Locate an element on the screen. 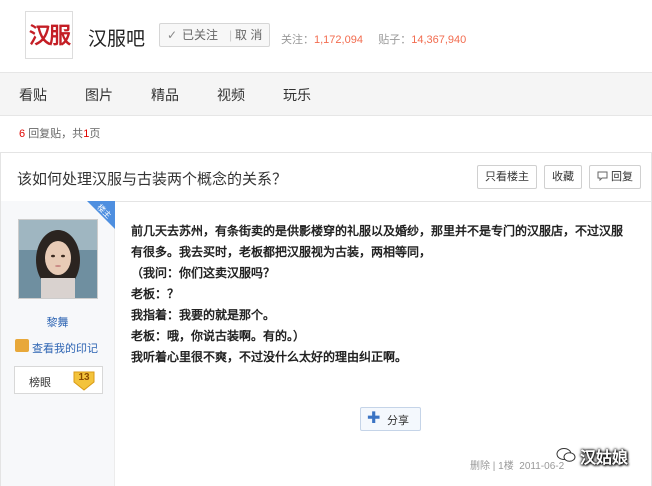 The image size is (652, 486). forum-logo-text: 汉服 is located at coordinates (49, 36).